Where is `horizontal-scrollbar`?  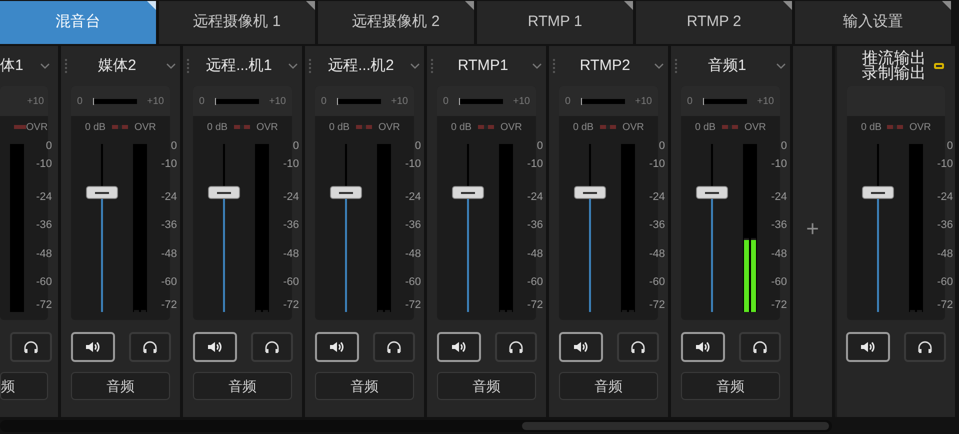 horizontal-scrollbar is located at coordinates (416, 426).